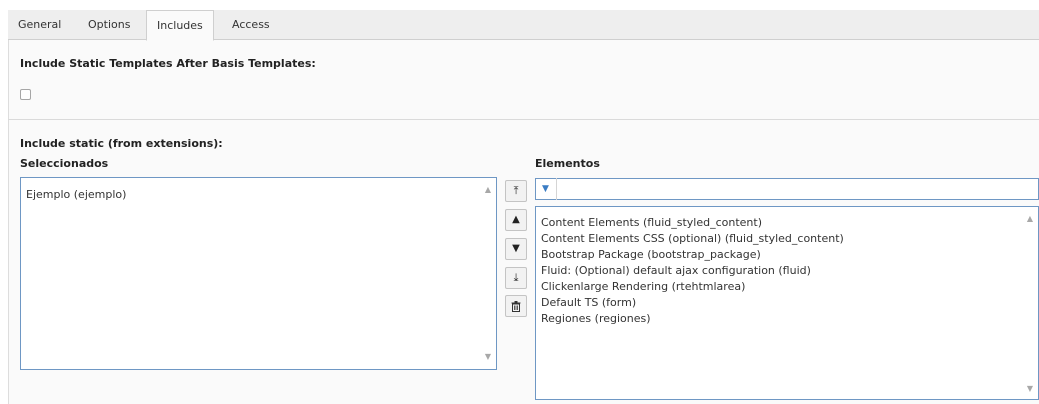 The image size is (1039, 404). I want to click on move-down-button: ▼, so click(516, 249).